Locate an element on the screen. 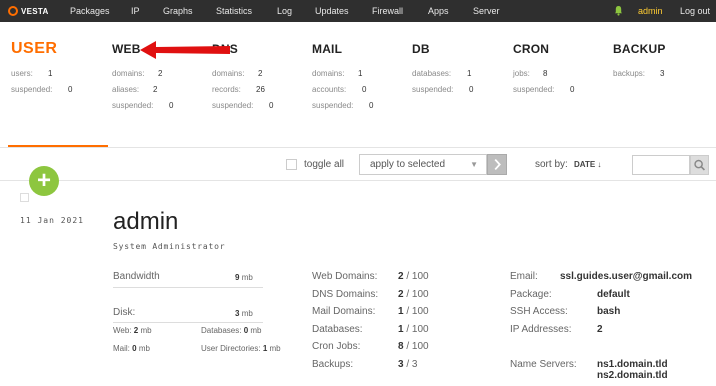 Image resolution: width=716 pixels, height=386 pixels. limit-mail-domains: Mail Domains: 1 / 100 is located at coordinates (370, 311).